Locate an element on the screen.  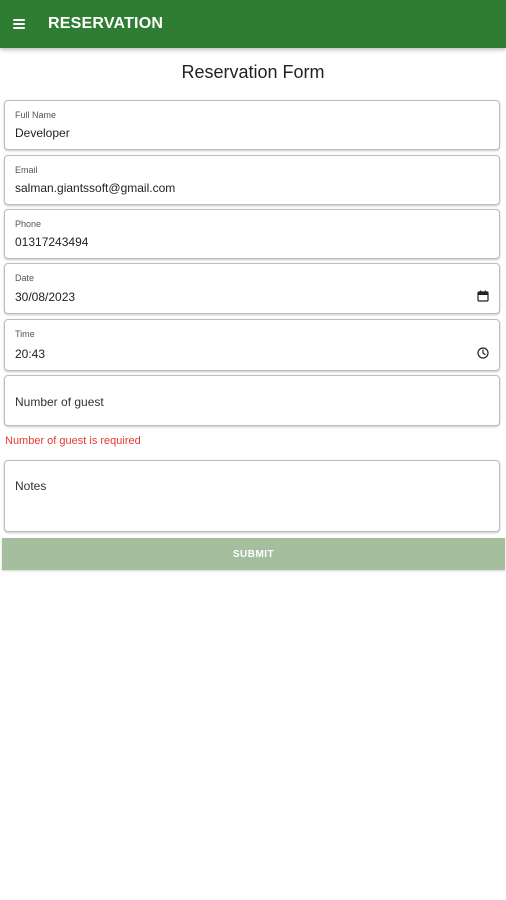
guest-error-message: Number of guest is required is located at coordinates (73, 441).